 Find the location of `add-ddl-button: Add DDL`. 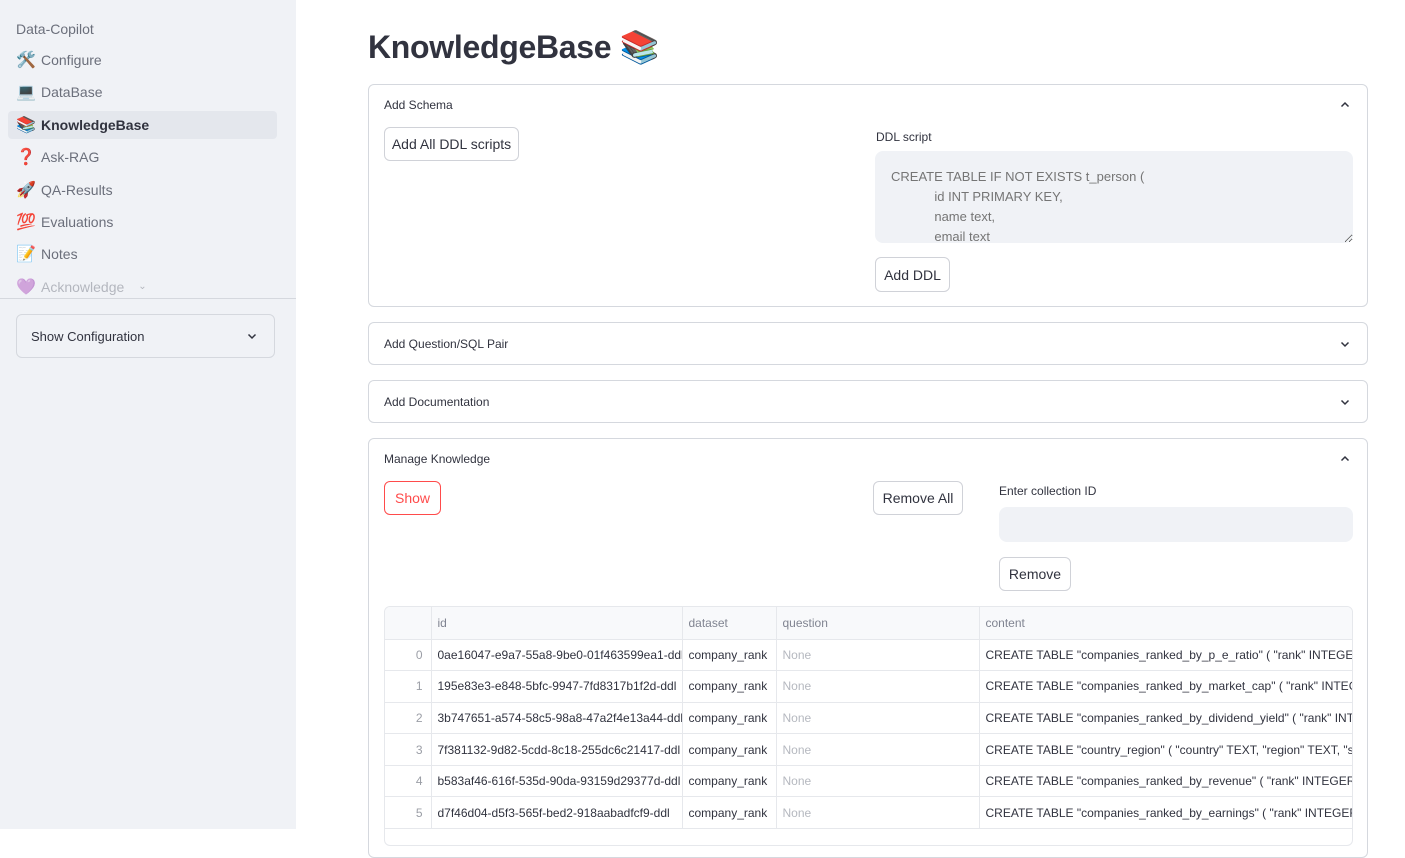

add-ddl-button: Add DDL is located at coordinates (912, 274).